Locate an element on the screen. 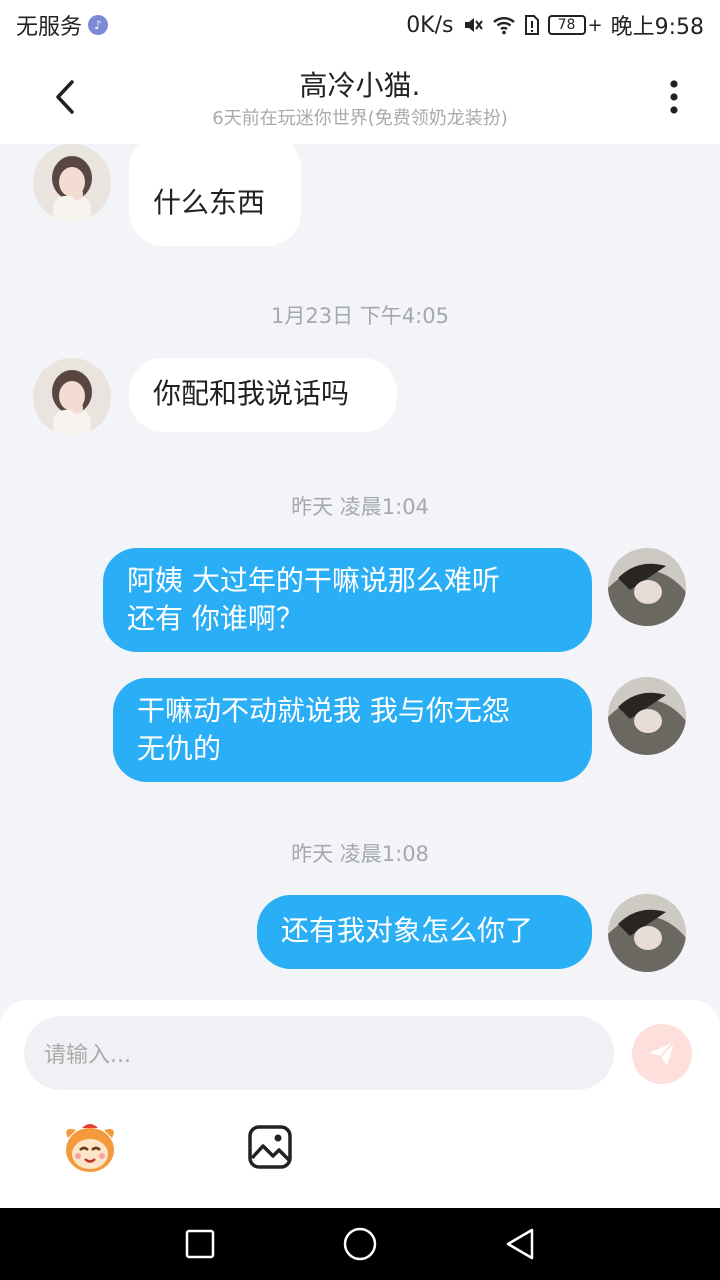 This screenshot has height=1280, width=720. more-icon is located at coordinates (674, 97).